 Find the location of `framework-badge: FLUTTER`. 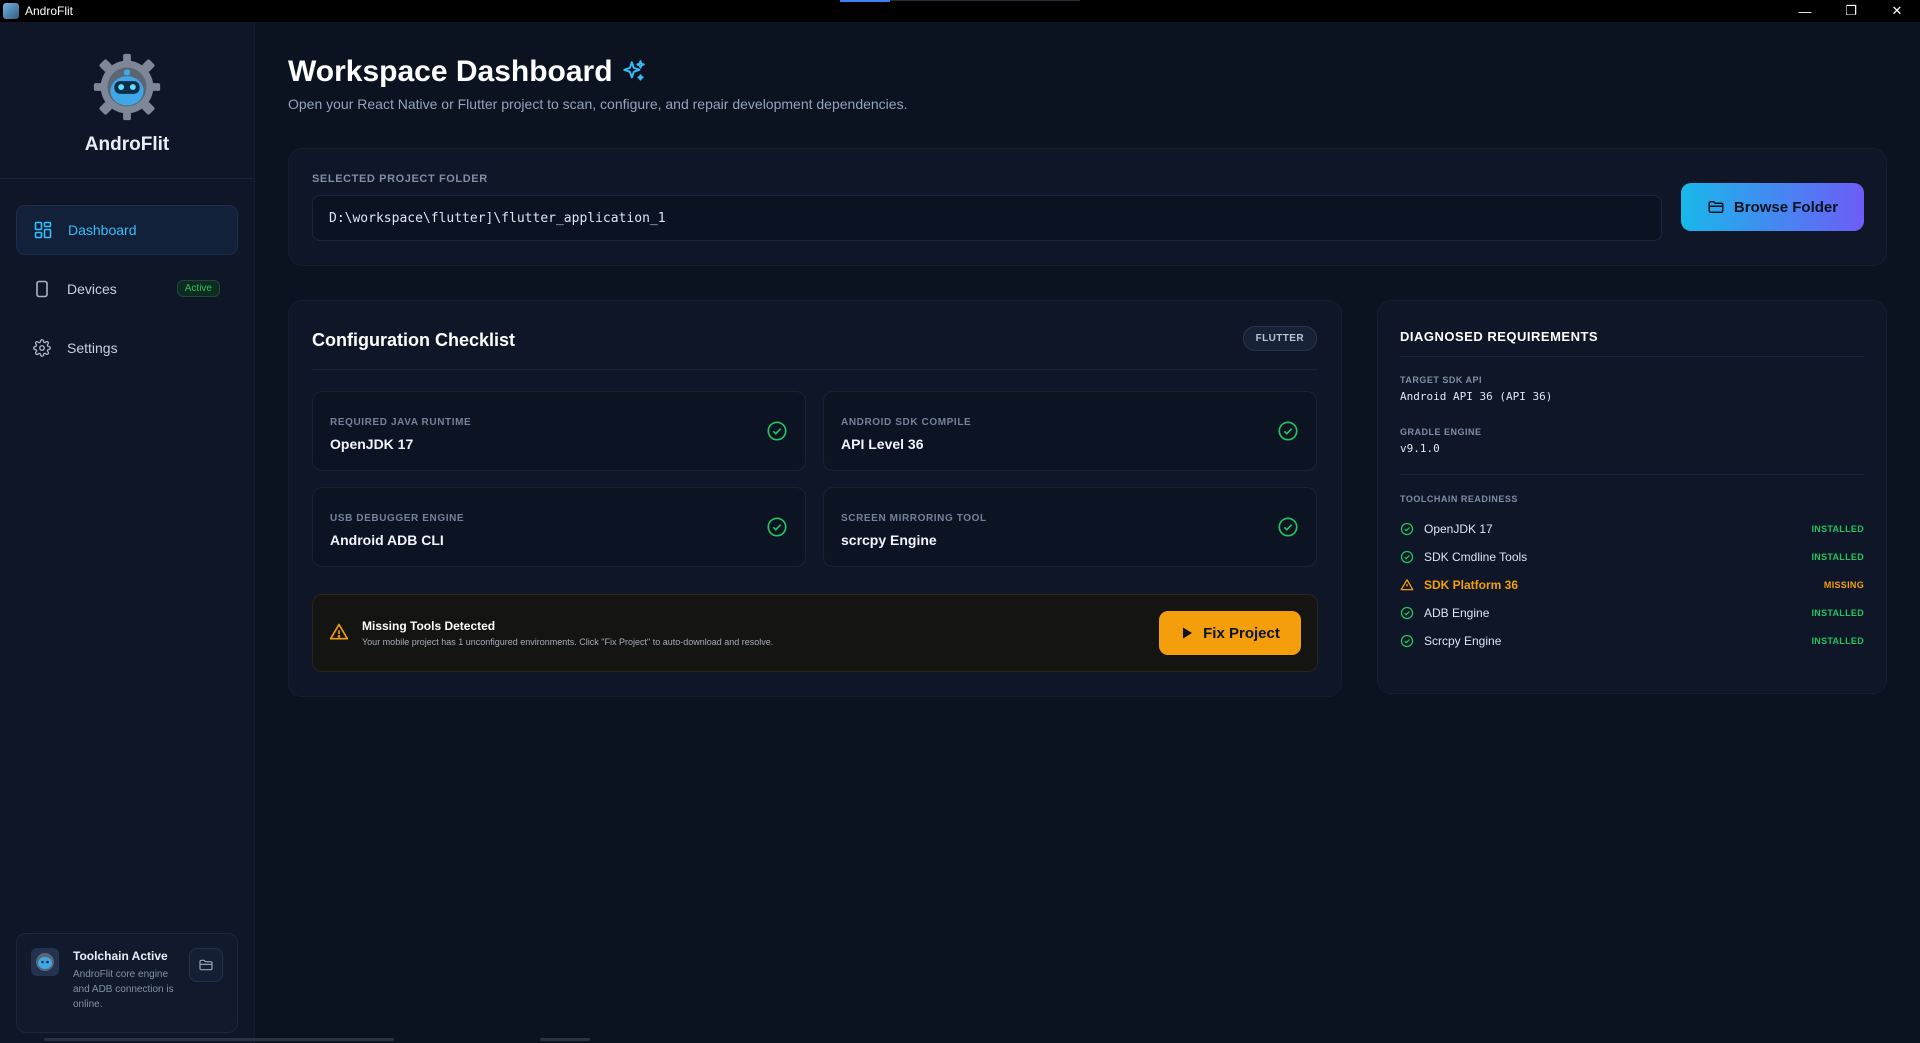

framework-badge: FLUTTER is located at coordinates (1279, 338).